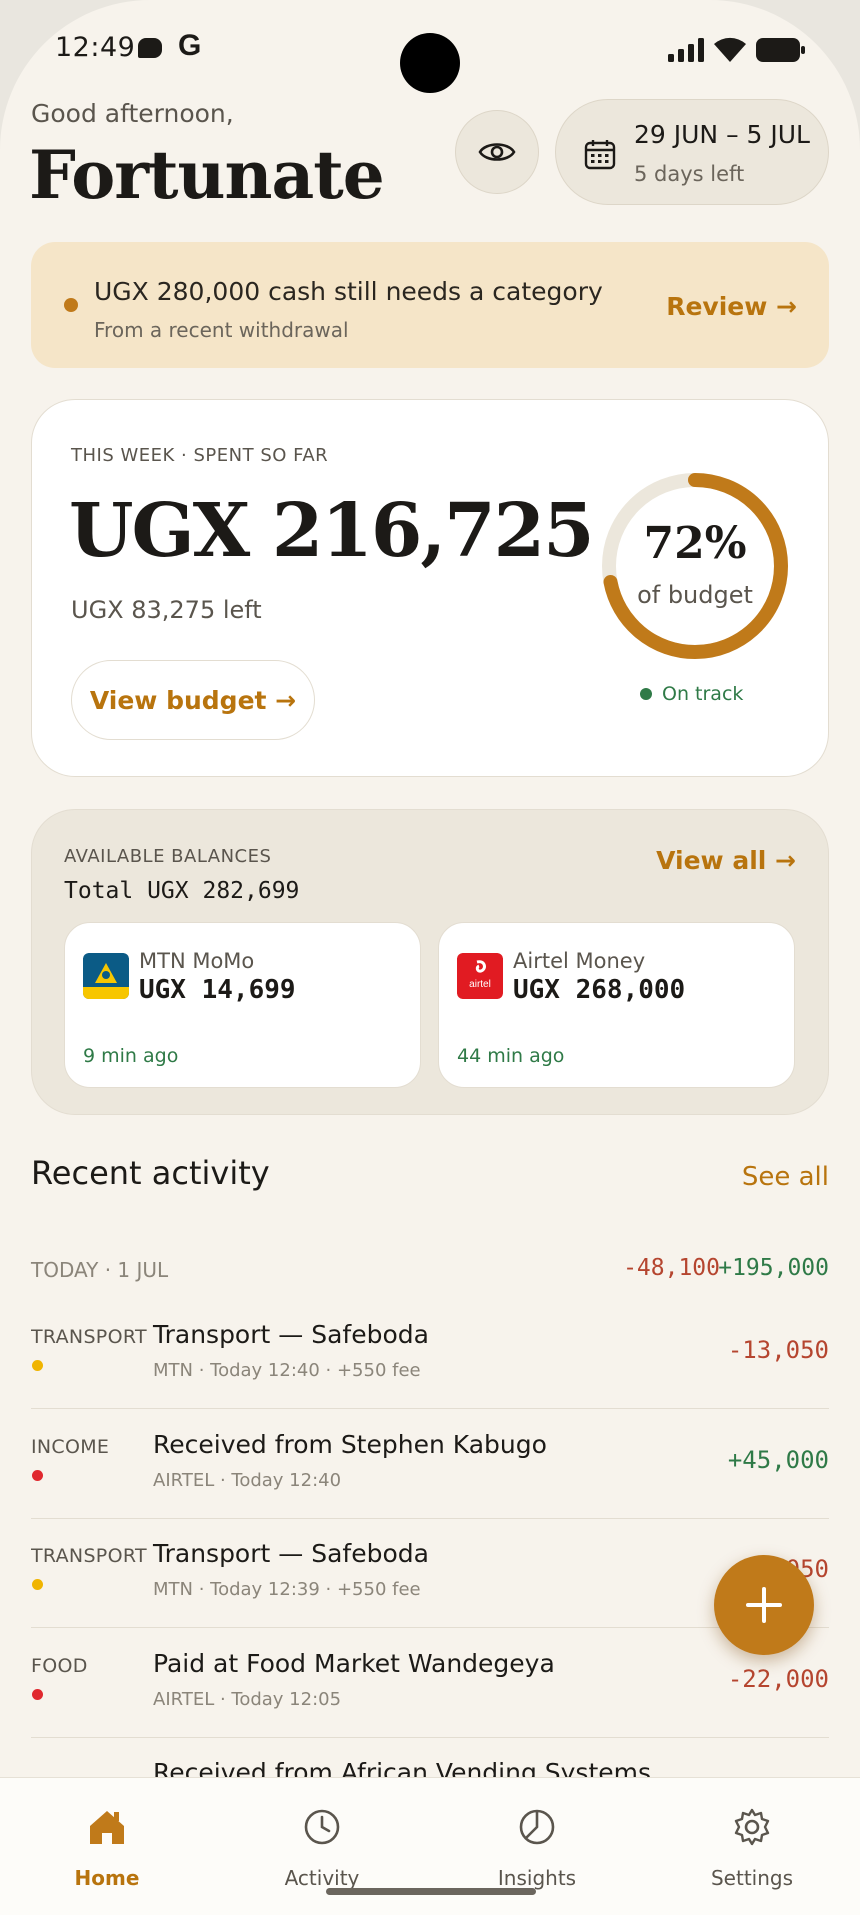  What do you see at coordinates (322, 1878) in the screenshot?
I see `nav-label: Activity` at bounding box center [322, 1878].